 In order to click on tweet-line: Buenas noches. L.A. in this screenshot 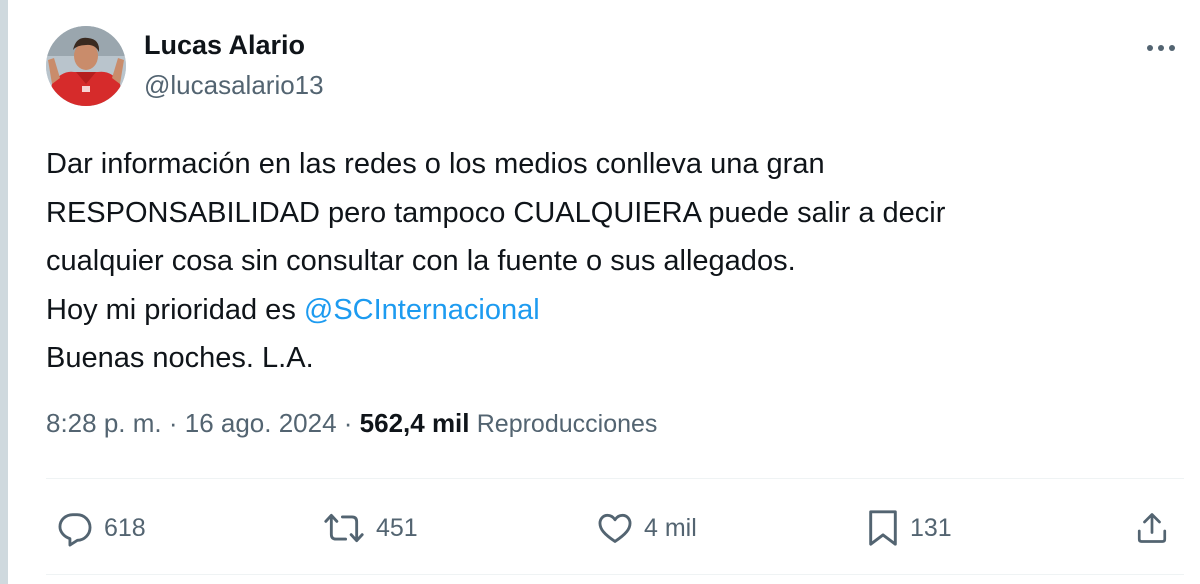, I will do `click(180, 358)`.